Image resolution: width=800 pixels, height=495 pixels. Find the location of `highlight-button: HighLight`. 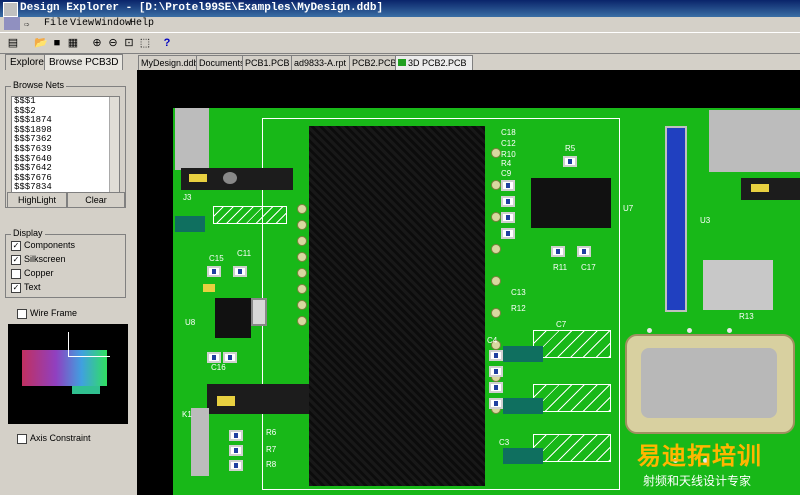

highlight-button: HighLight is located at coordinates (37, 200).